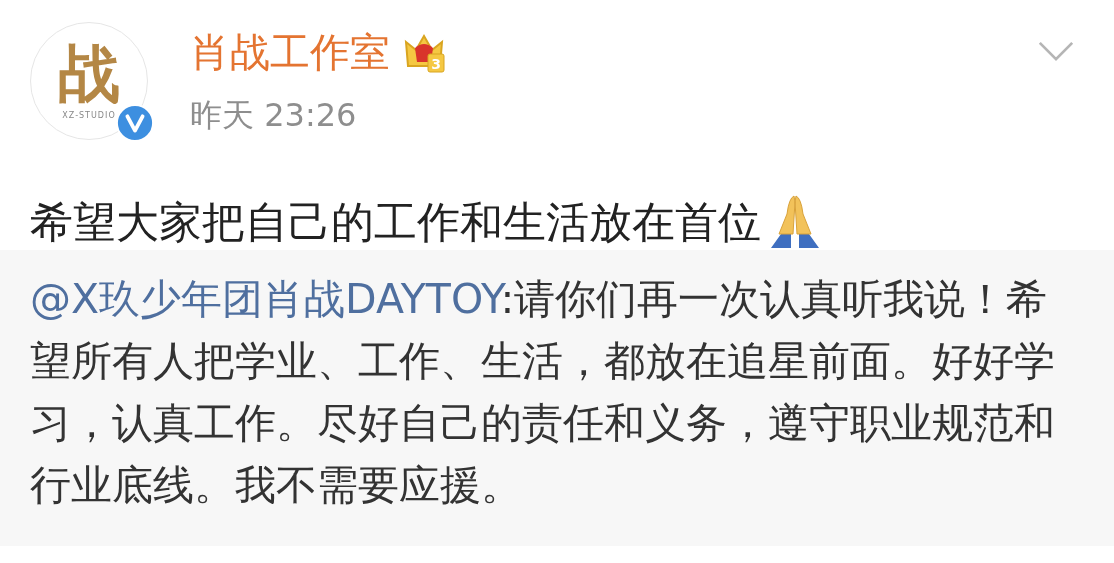 Image resolution: width=1114 pixels, height=563 pixels. What do you see at coordinates (265, 299) in the screenshot?
I see `mention-link: @X玖少年团肖战DAYTOY` at bounding box center [265, 299].